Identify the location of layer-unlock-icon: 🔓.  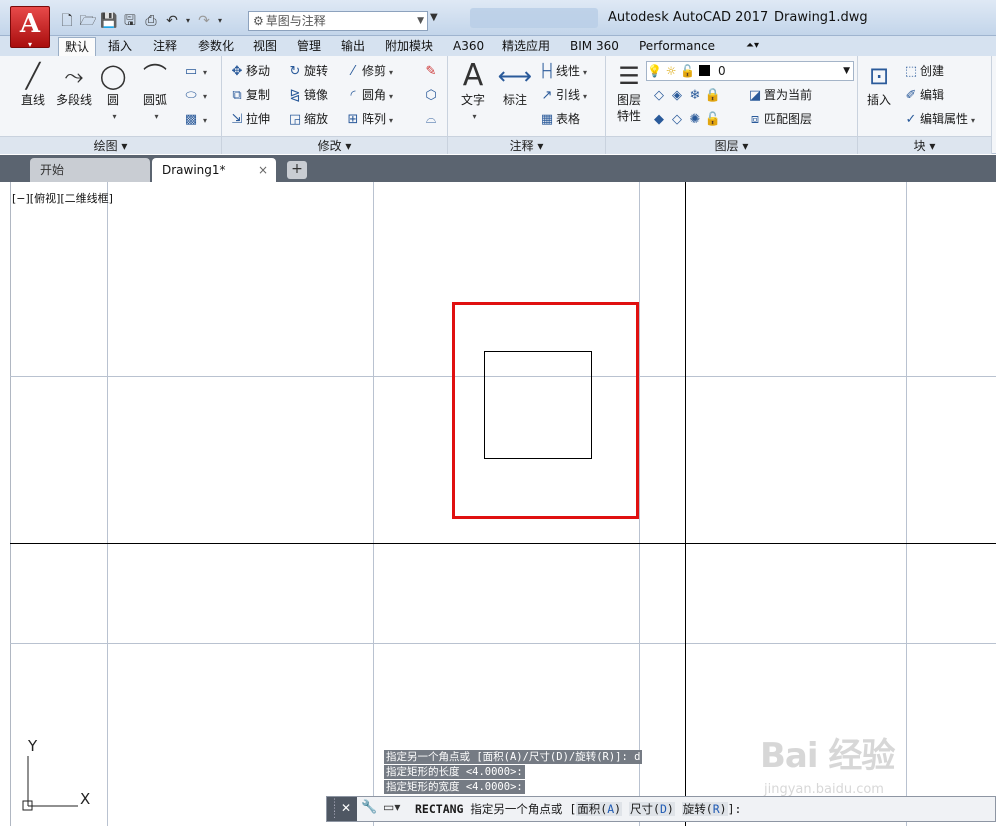
(713, 119).